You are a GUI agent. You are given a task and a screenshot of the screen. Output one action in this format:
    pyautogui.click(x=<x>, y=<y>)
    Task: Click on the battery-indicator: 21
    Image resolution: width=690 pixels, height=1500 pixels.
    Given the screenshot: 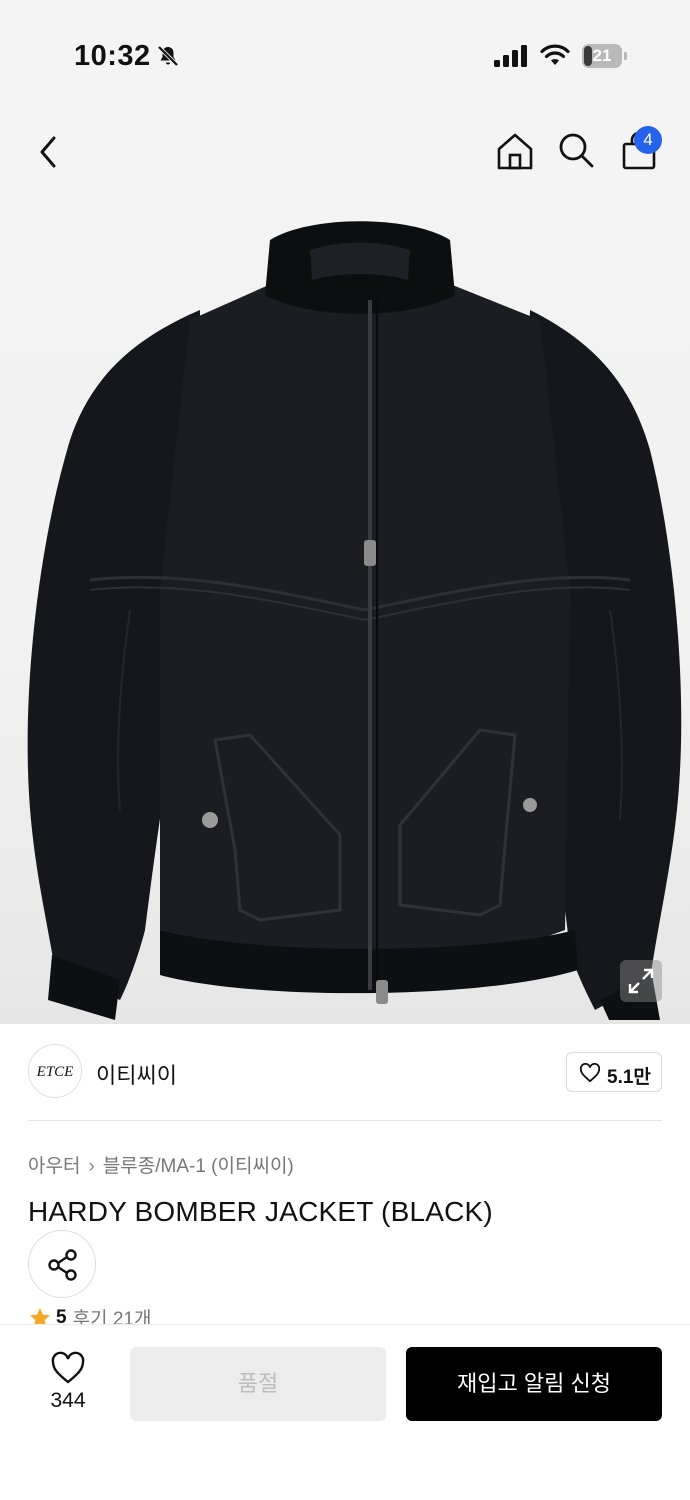 What is the action you would take?
    pyautogui.click(x=605, y=56)
    